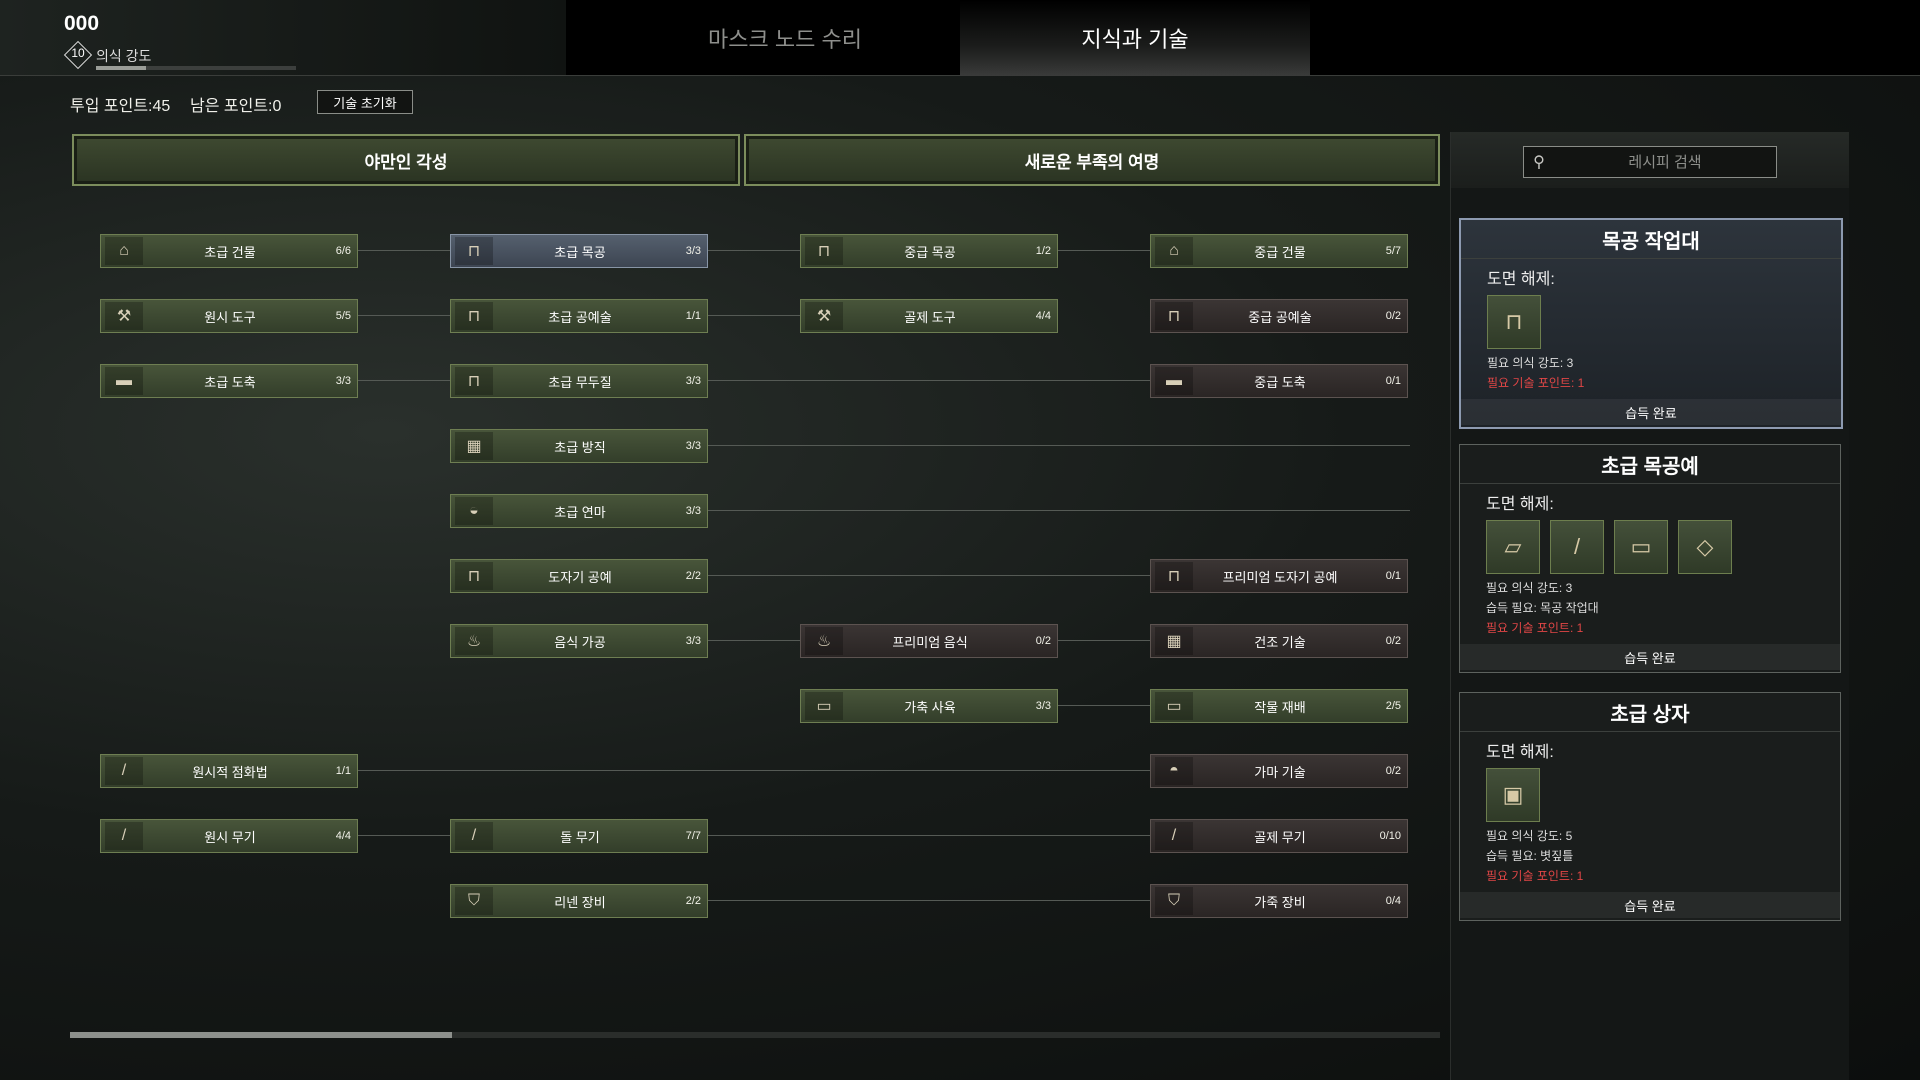 The height and width of the screenshot is (1080, 1920). I want to click on skill-node: ◒ 초급 연마 3/3, so click(579, 511).